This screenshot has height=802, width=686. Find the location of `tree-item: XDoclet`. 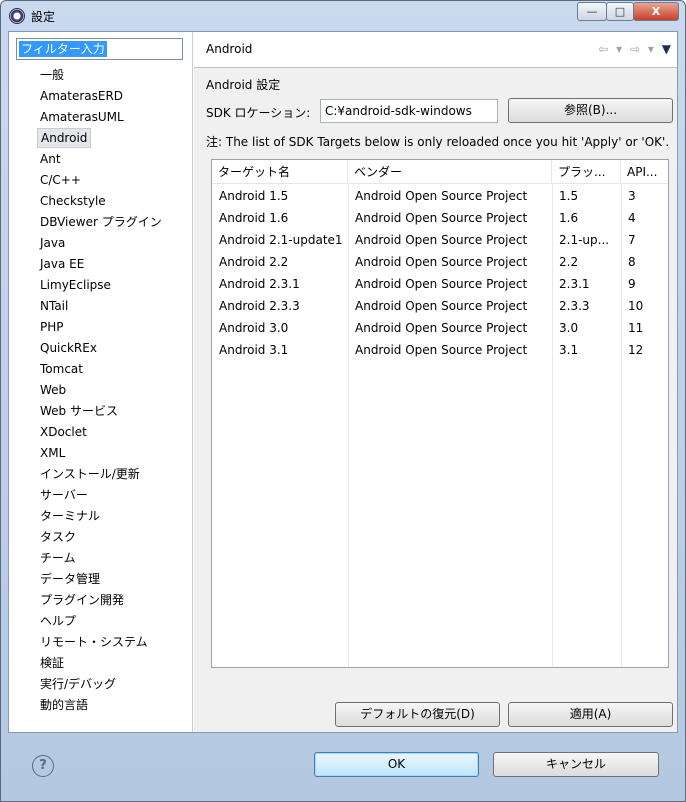

tree-item: XDoclet is located at coordinates (63, 432).